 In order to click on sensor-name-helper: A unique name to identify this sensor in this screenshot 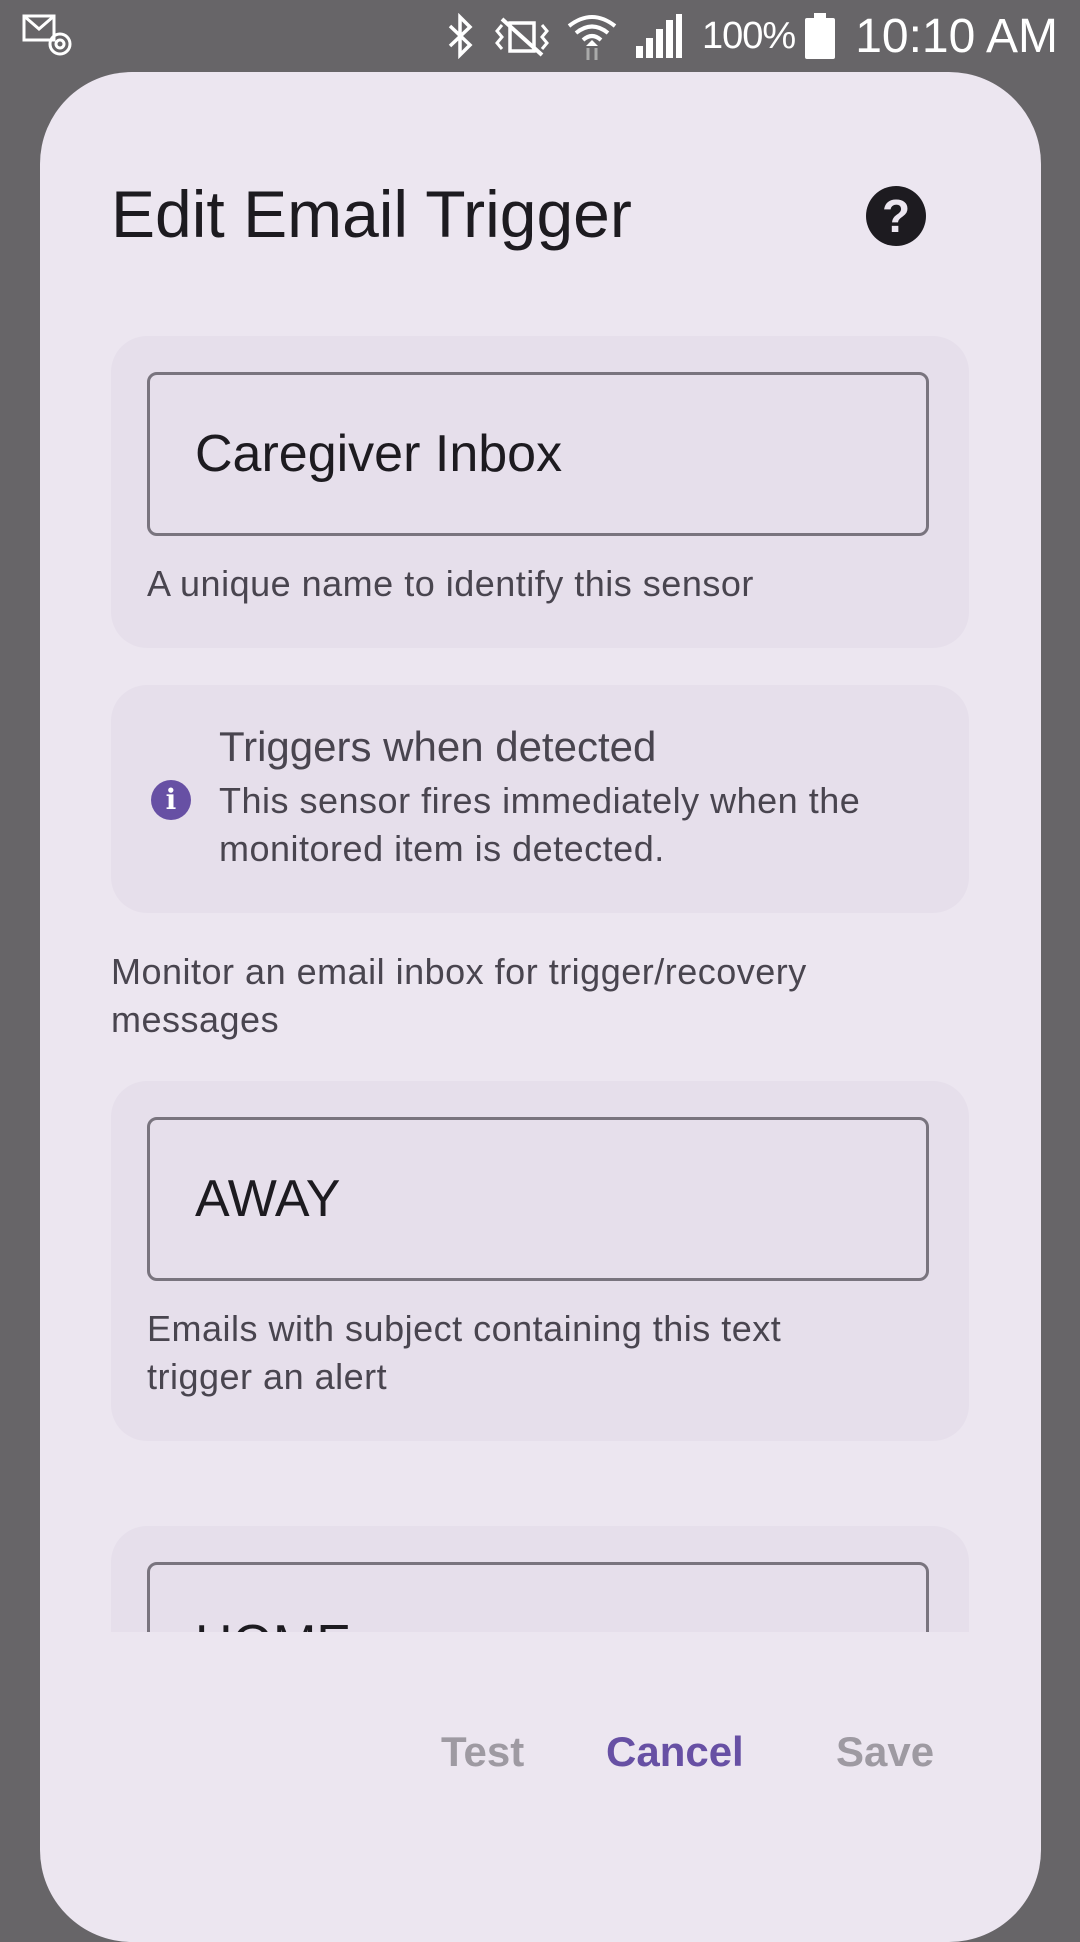, I will do `click(450, 583)`.